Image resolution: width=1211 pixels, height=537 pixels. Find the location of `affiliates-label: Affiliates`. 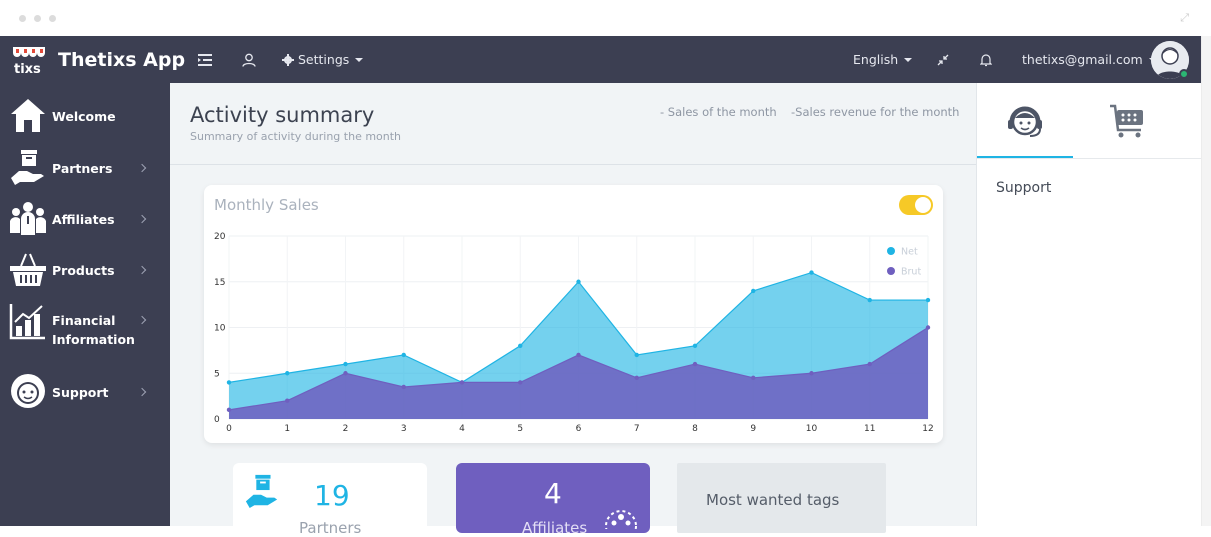

affiliates-label: Affiliates is located at coordinates (555, 528).